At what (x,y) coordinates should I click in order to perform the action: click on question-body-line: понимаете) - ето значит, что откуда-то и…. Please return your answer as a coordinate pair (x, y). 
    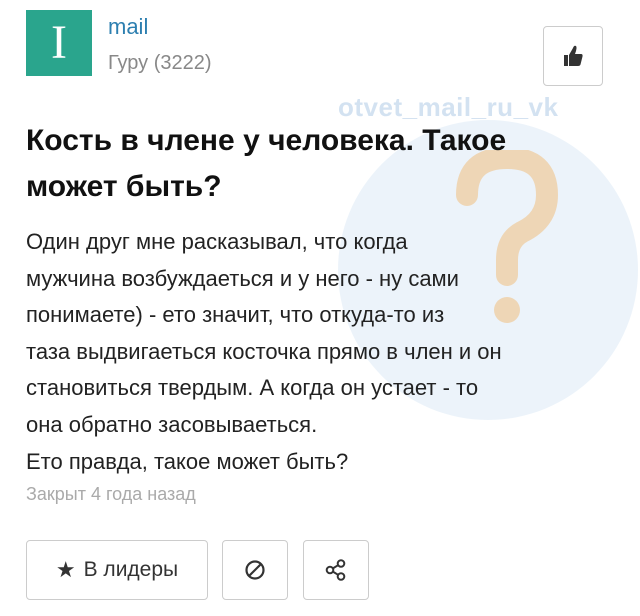
    Looking at the image, I should click on (235, 315).